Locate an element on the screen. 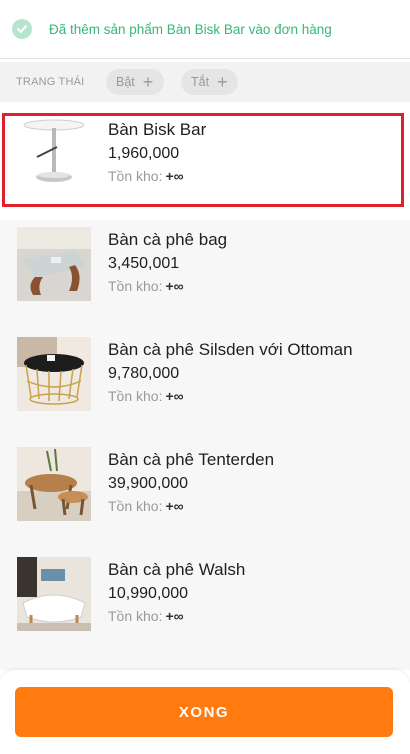  product-price: 1,960,000 is located at coordinates (144, 153).